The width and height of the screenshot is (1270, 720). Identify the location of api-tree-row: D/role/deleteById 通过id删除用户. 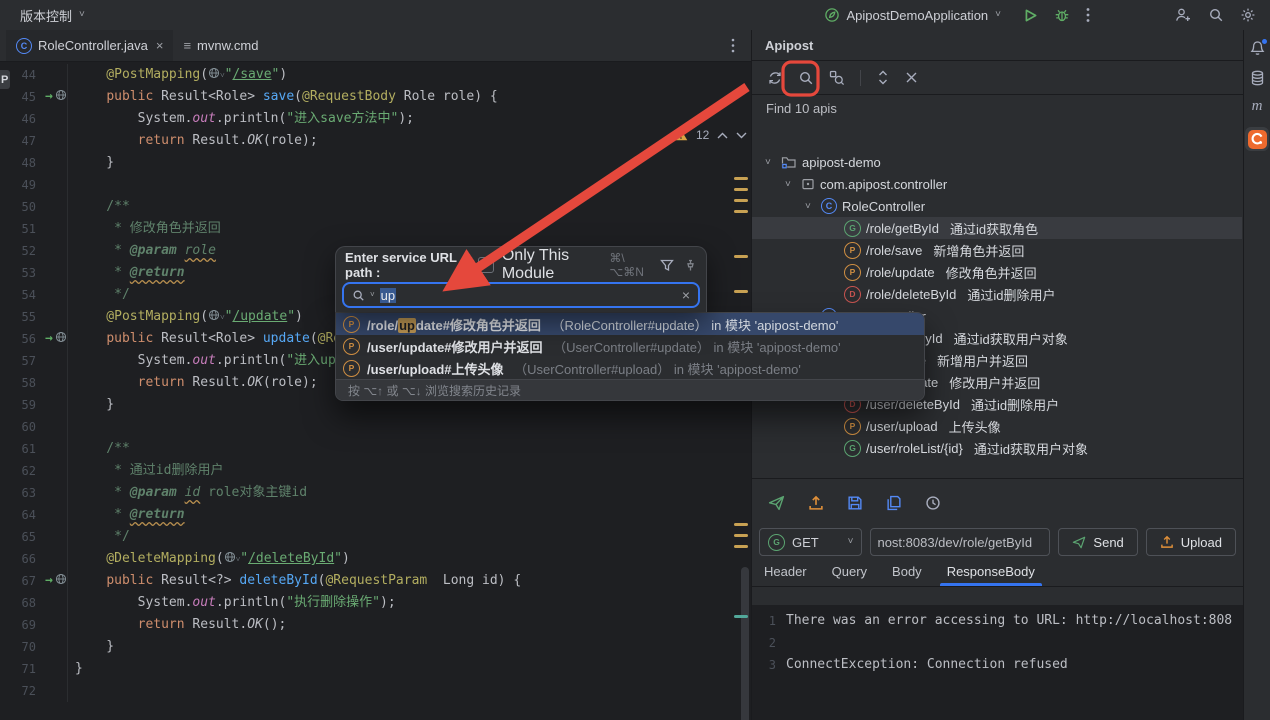
(997, 294).